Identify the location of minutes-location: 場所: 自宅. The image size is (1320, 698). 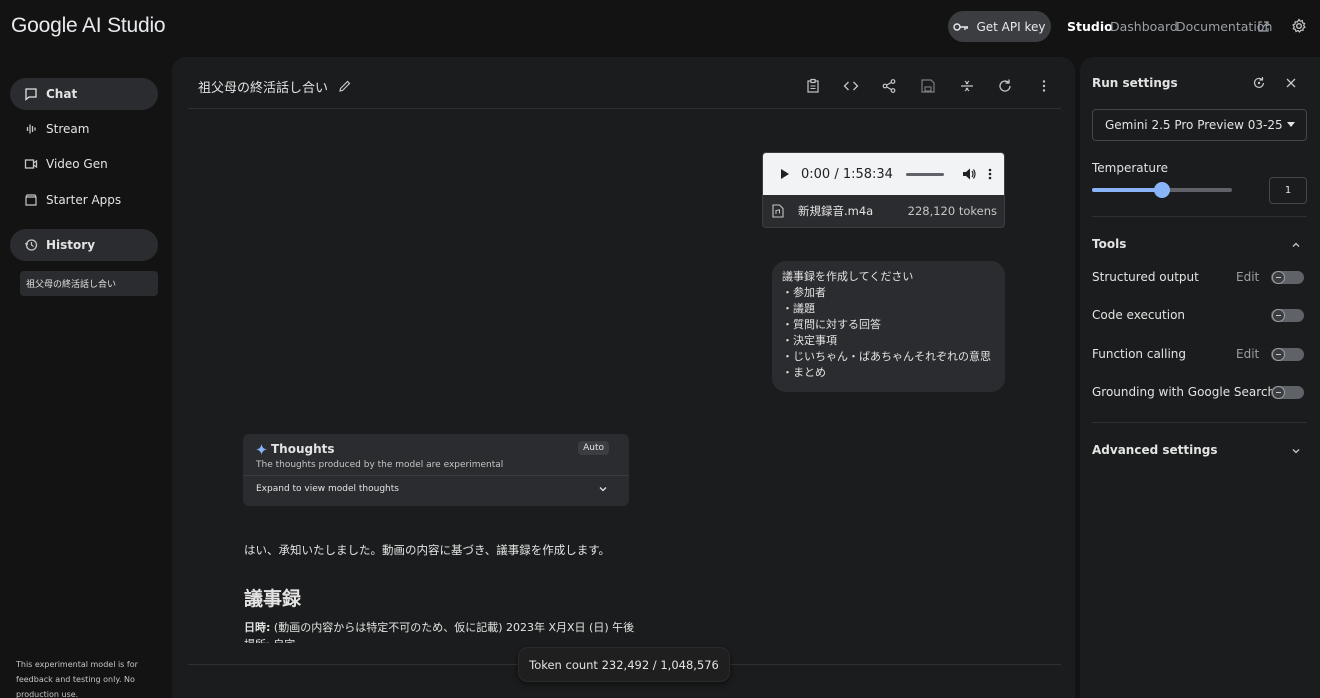
(269, 639).